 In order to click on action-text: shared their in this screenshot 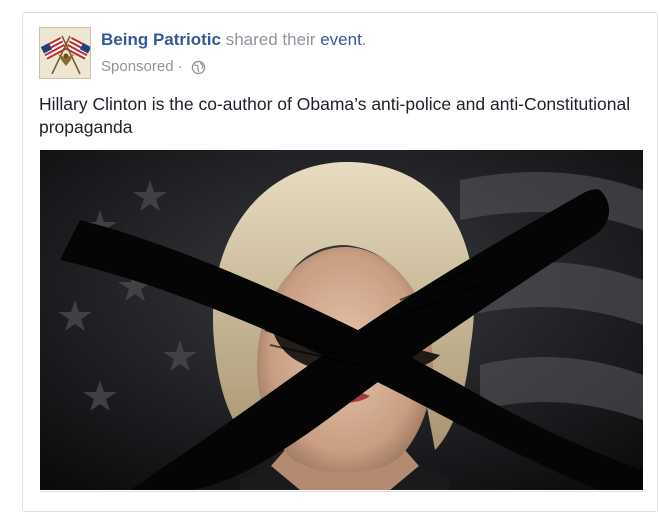, I will do `click(270, 39)`.